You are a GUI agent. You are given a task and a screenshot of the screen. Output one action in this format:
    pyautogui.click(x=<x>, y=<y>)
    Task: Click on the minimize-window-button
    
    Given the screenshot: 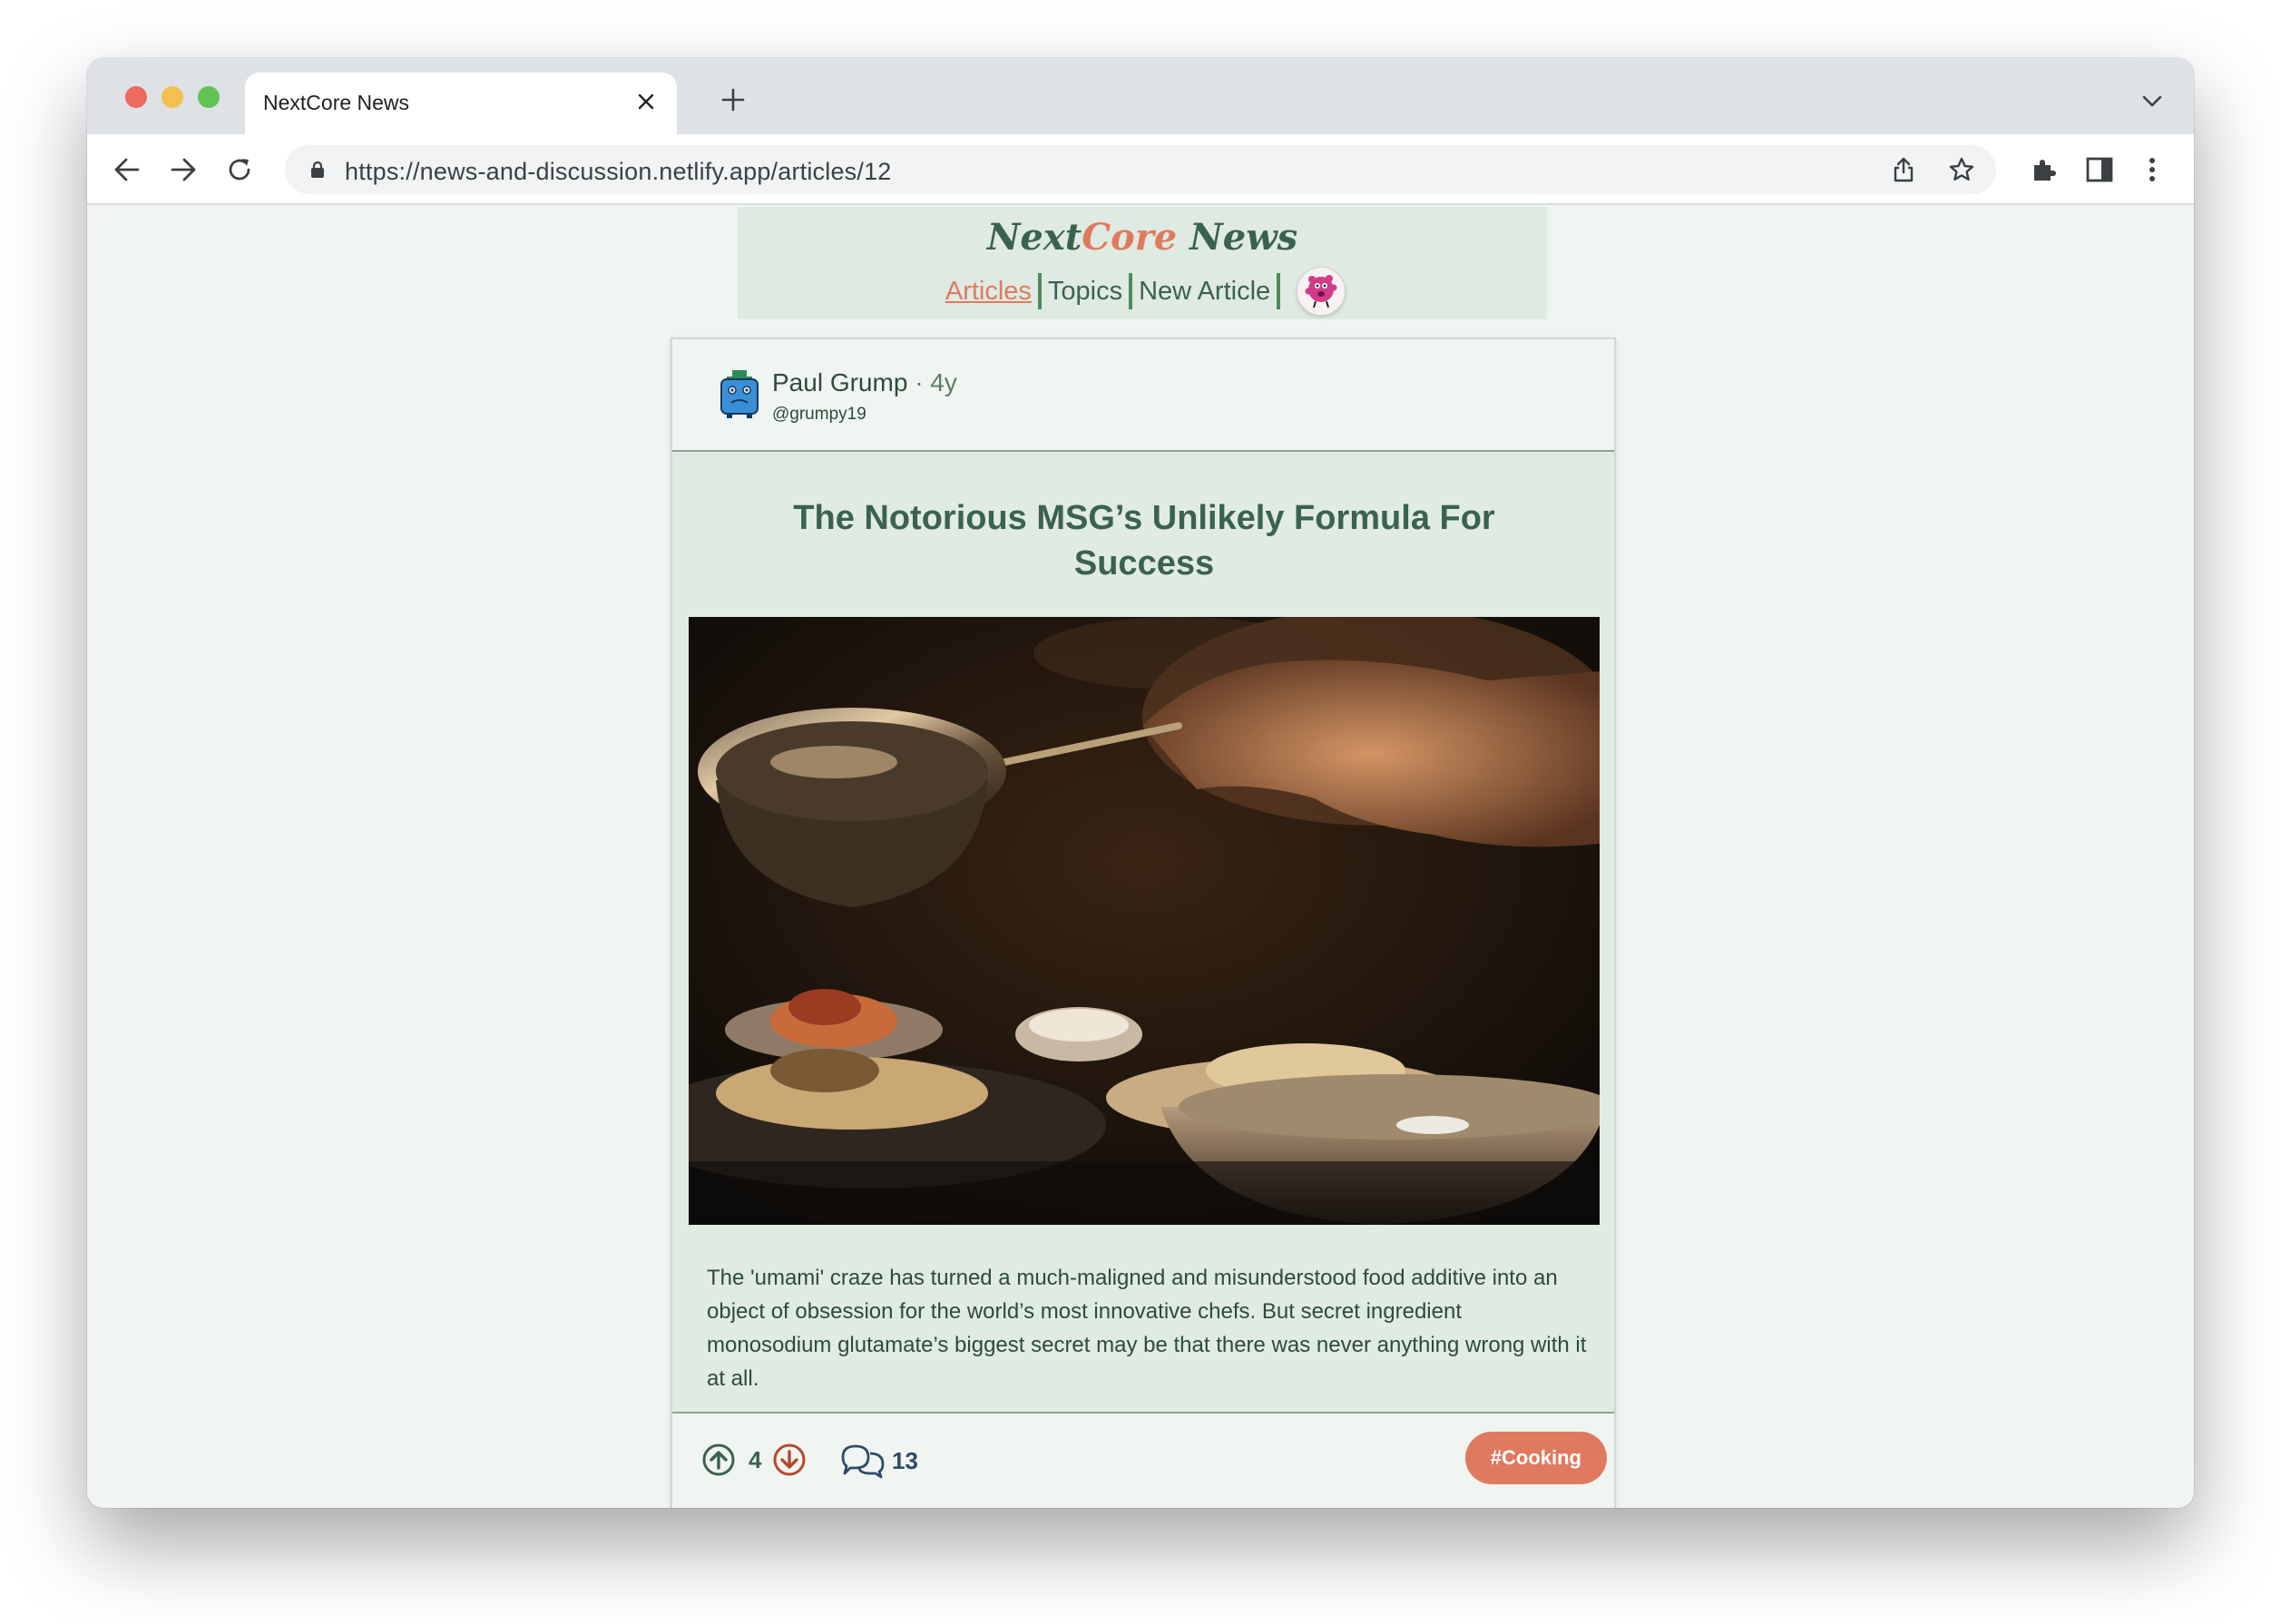 What is the action you would take?
    pyautogui.click(x=172, y=97)
    